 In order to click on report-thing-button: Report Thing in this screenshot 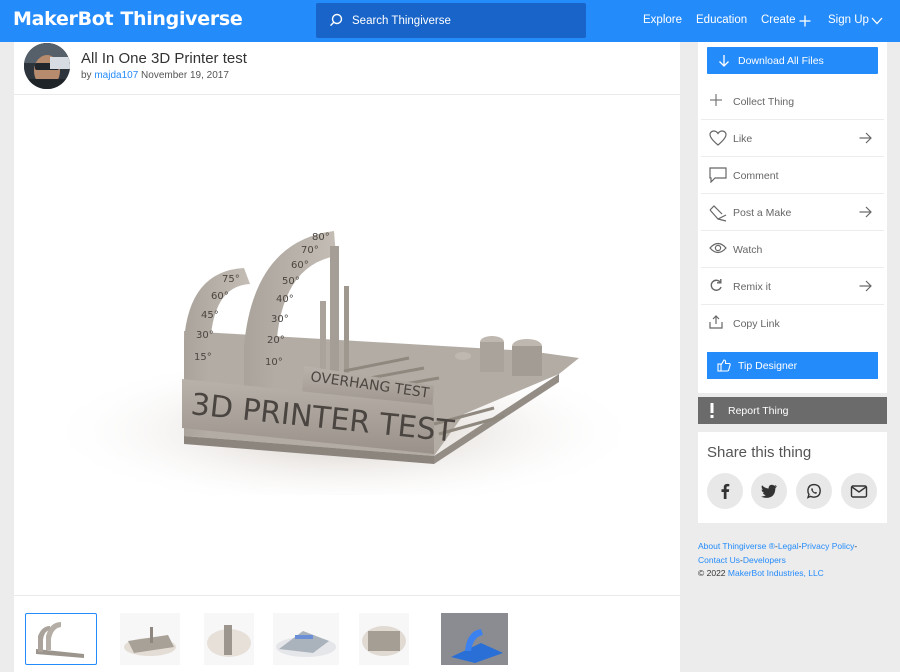, I will do `click(792, 410)`.